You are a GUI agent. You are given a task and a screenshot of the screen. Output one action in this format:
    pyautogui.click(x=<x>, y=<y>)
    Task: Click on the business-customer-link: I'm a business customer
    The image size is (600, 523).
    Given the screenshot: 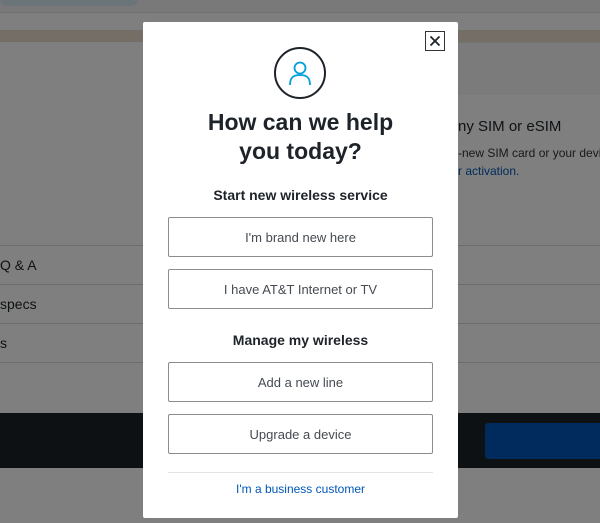 What is the action you would take?
    pyautogui.click(x=300, y=489)
    